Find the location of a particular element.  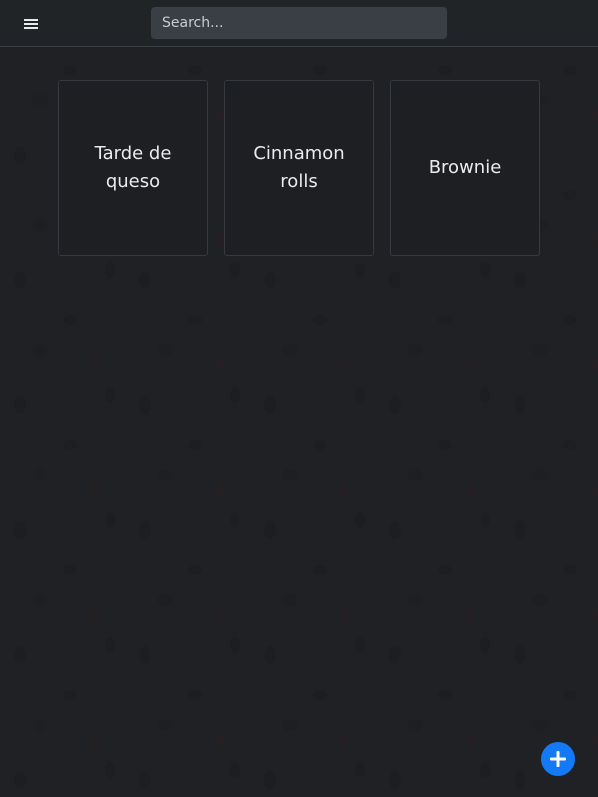

plus-icon is located at coordinates (558, 759).